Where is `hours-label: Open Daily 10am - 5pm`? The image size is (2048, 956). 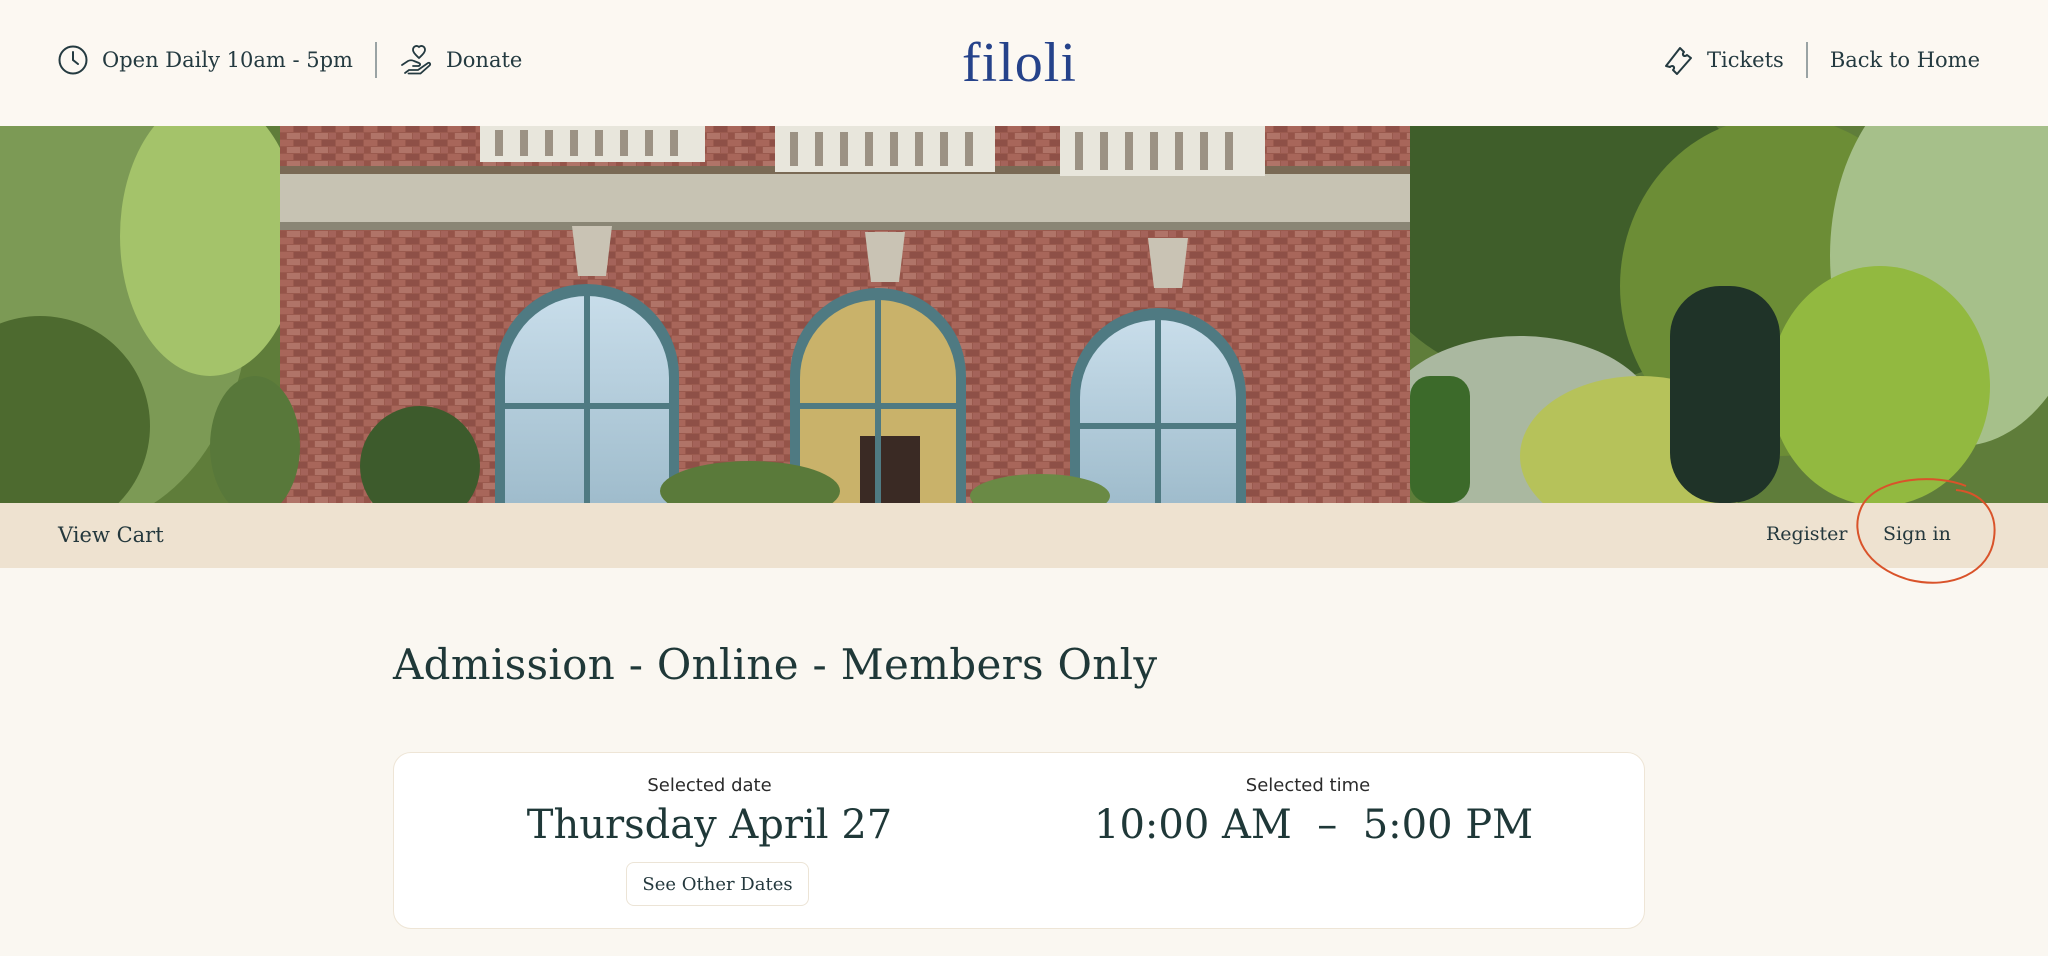
hours-label: Open Daily 10am - 5pm is located at coordinates (227, 60).